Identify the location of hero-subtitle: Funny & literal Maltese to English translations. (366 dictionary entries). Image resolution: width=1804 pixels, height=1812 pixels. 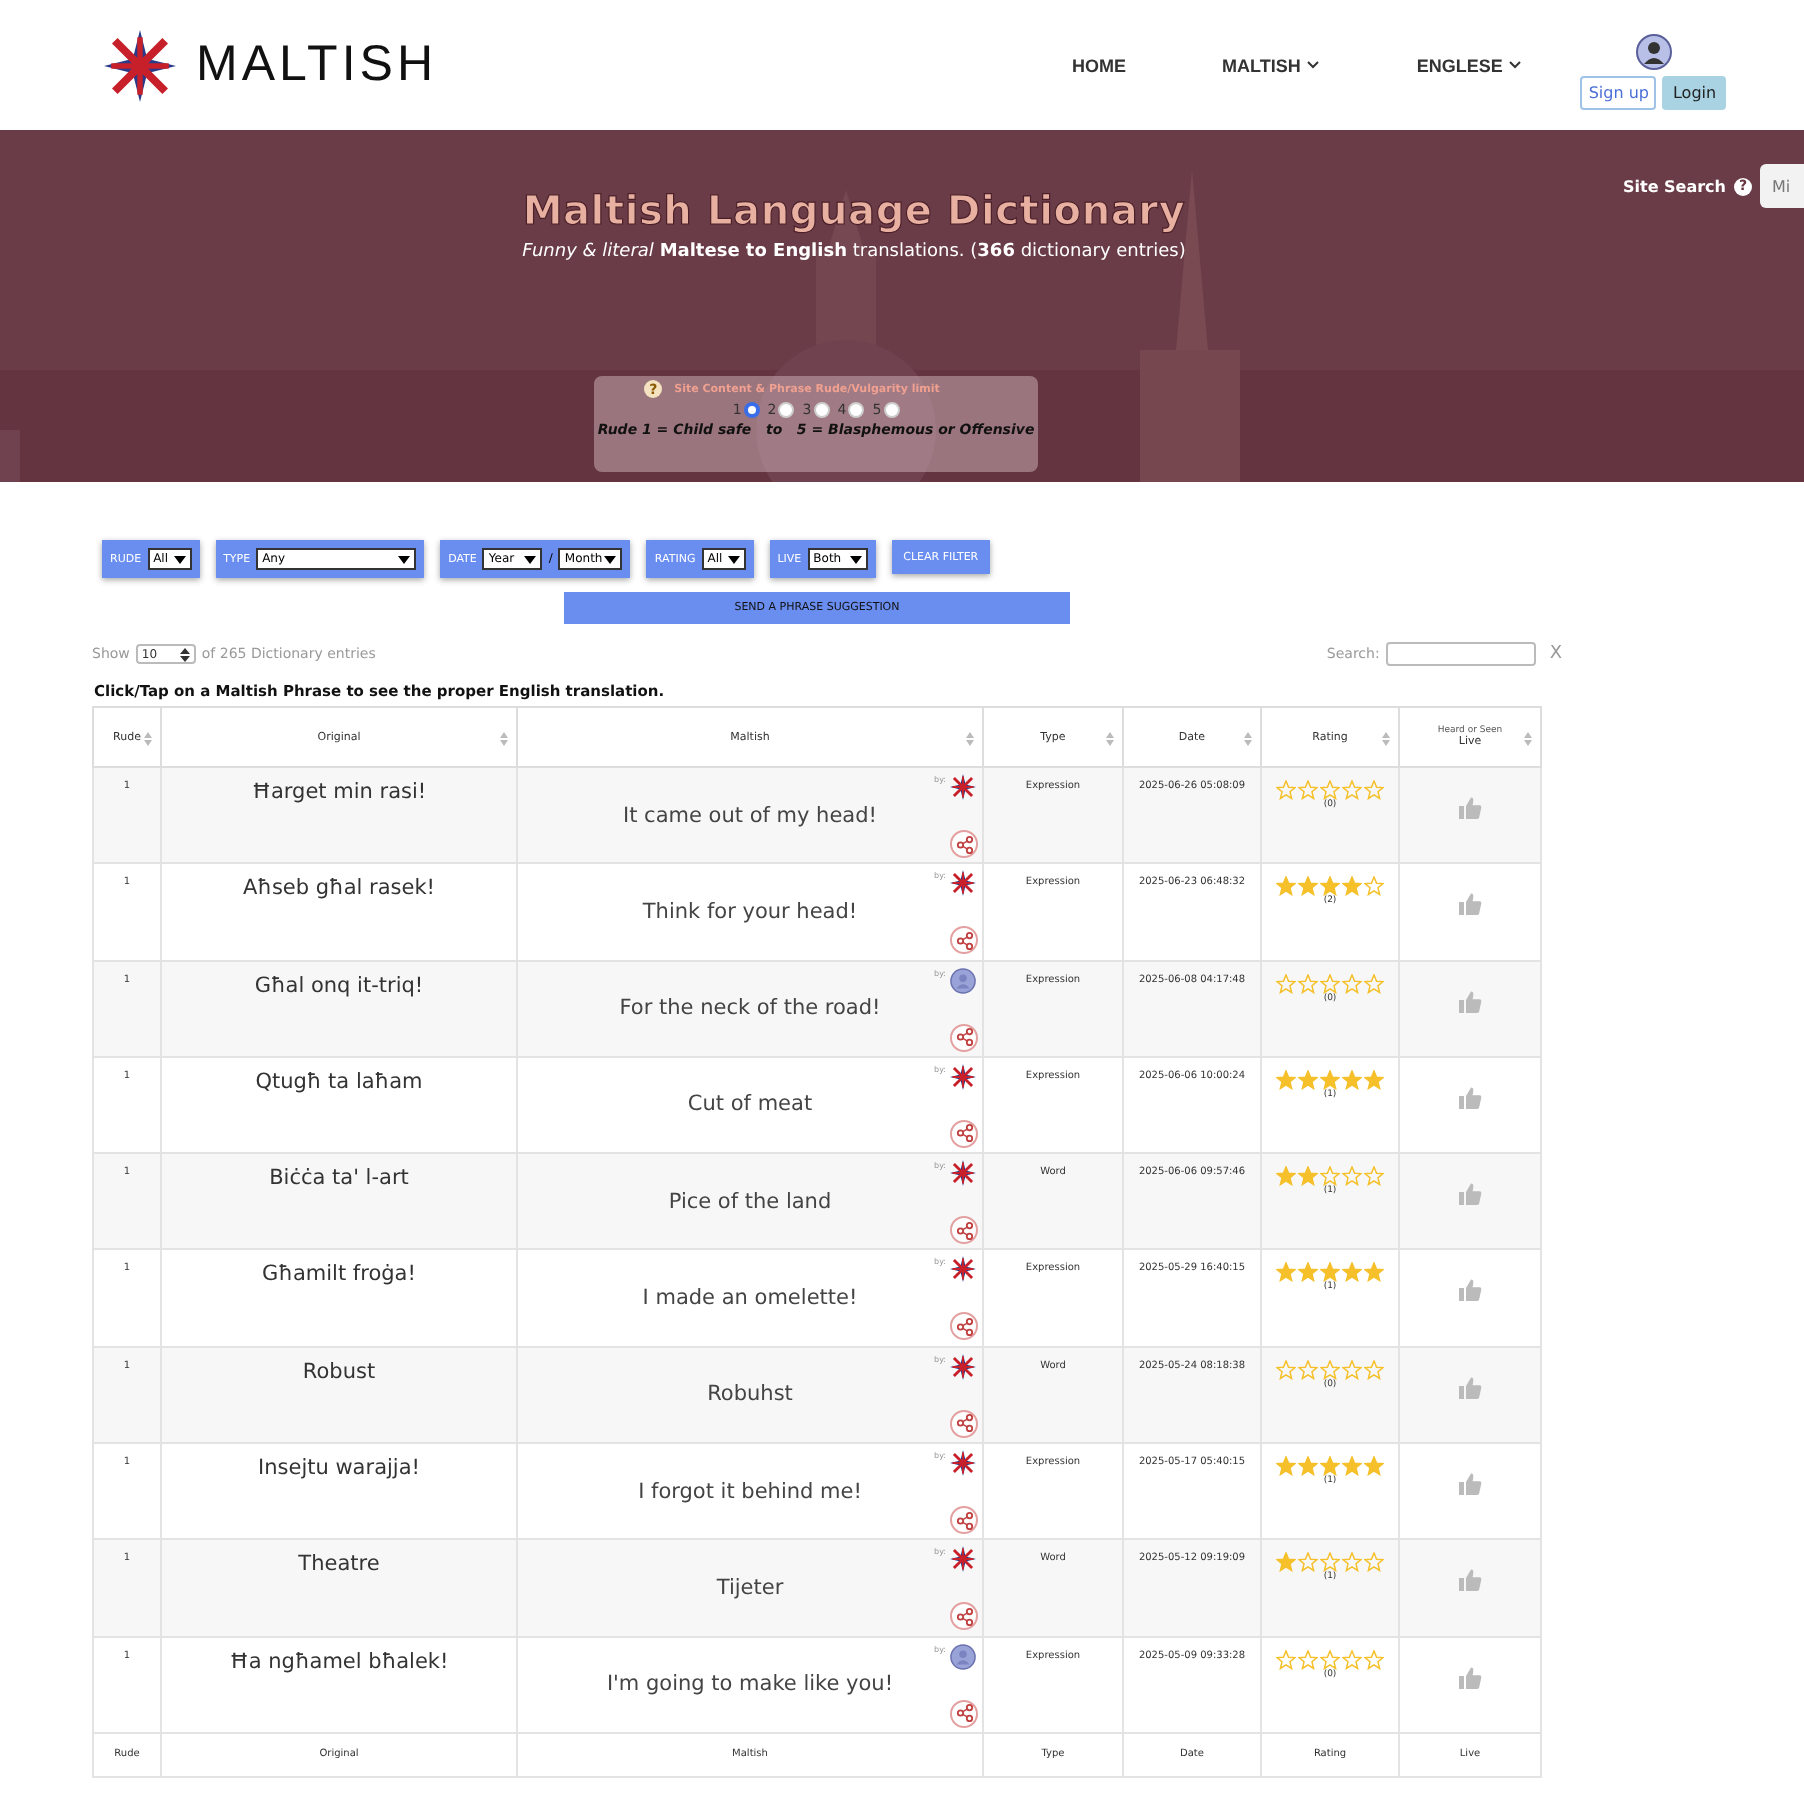
(854, 252).